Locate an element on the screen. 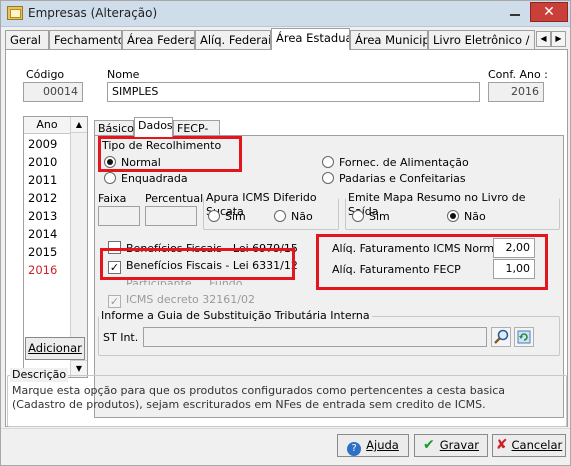 The image size is (571, 466). apura-nao-radio: Não is located at coordinates (293, 217).